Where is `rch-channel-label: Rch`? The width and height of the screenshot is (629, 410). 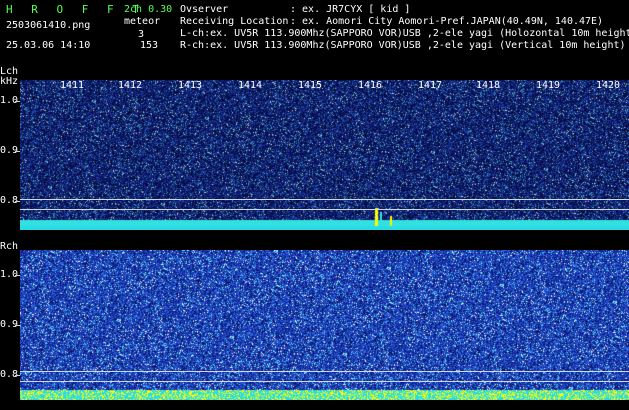 rch-channel-label: Rch is located at coordinates (9, 246).